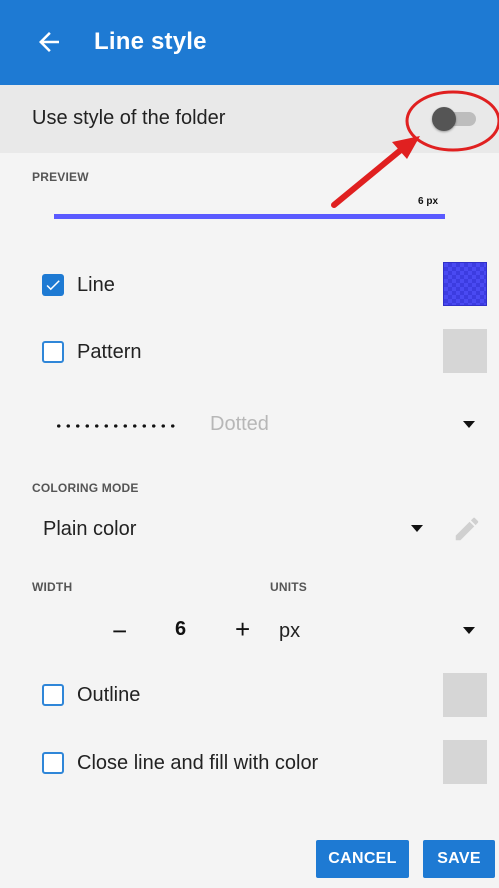 The width and height of the screenshot is (499, 888). What do you see at coordinates (467, 529) in the screenshot?
I see `pencil-icon` at bounding box center [467, 529].